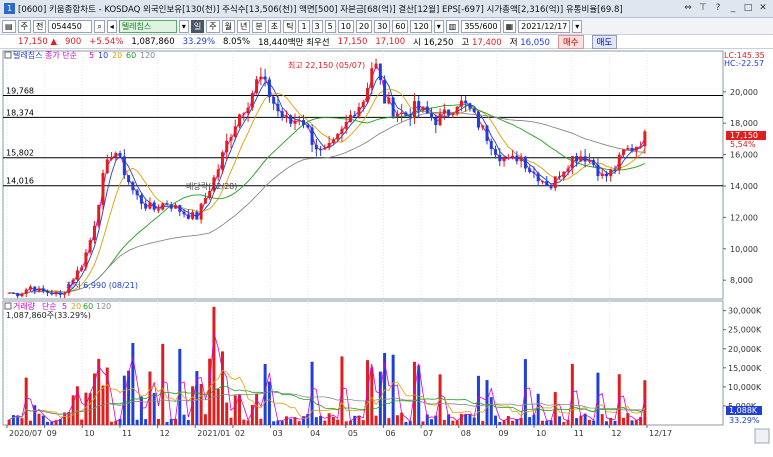 This screenshot has height=457, width=773. Describe the element at coordinates (106, 41) in the screenshot. I see `price-change-pct: +5.54%` at that location.